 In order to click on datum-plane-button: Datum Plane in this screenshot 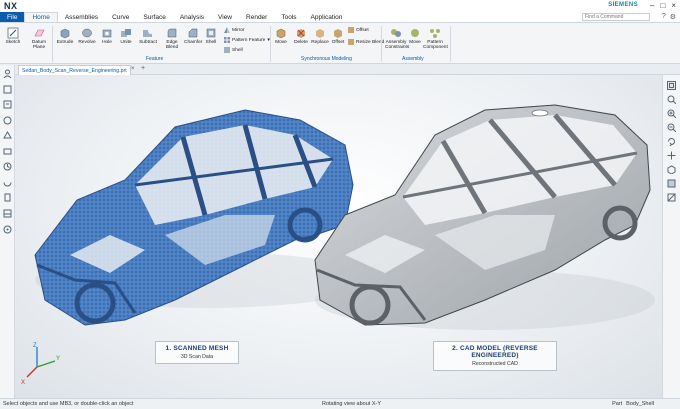, I will do `click(39, 38)`.